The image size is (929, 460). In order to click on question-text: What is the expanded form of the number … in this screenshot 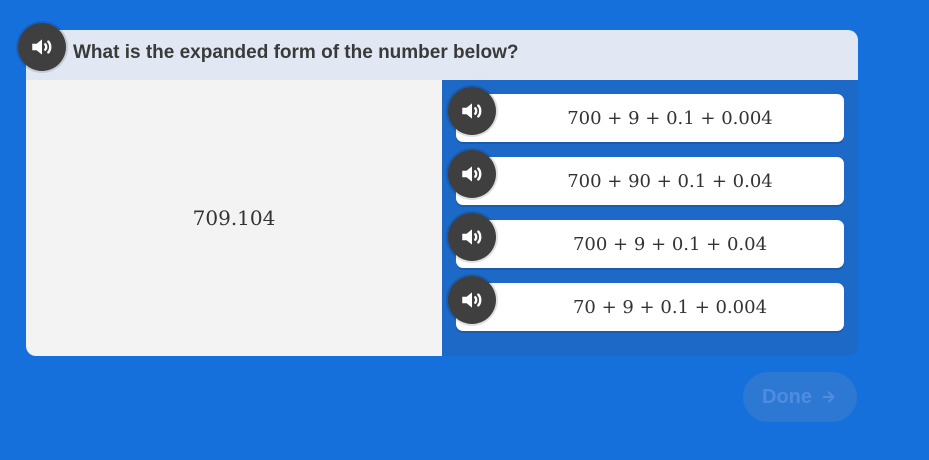, I will do `click(296, 52)`.